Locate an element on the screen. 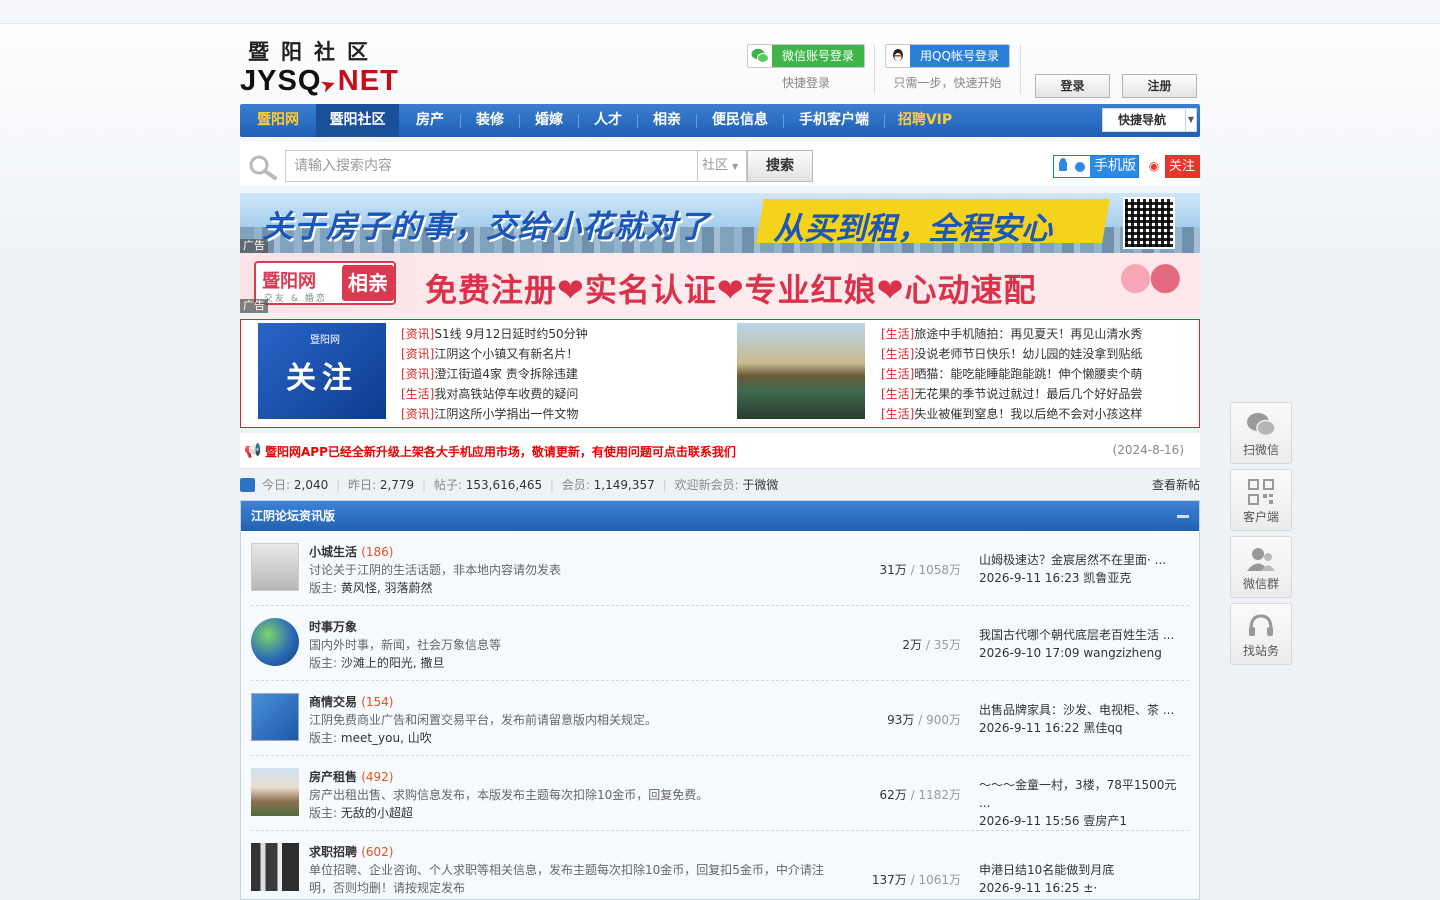 The image size is (1440, 900). board-last-post: 申港日结10名能做到月底 2026-9-11 16:25 ±· is located at coordinates (1046, 879).